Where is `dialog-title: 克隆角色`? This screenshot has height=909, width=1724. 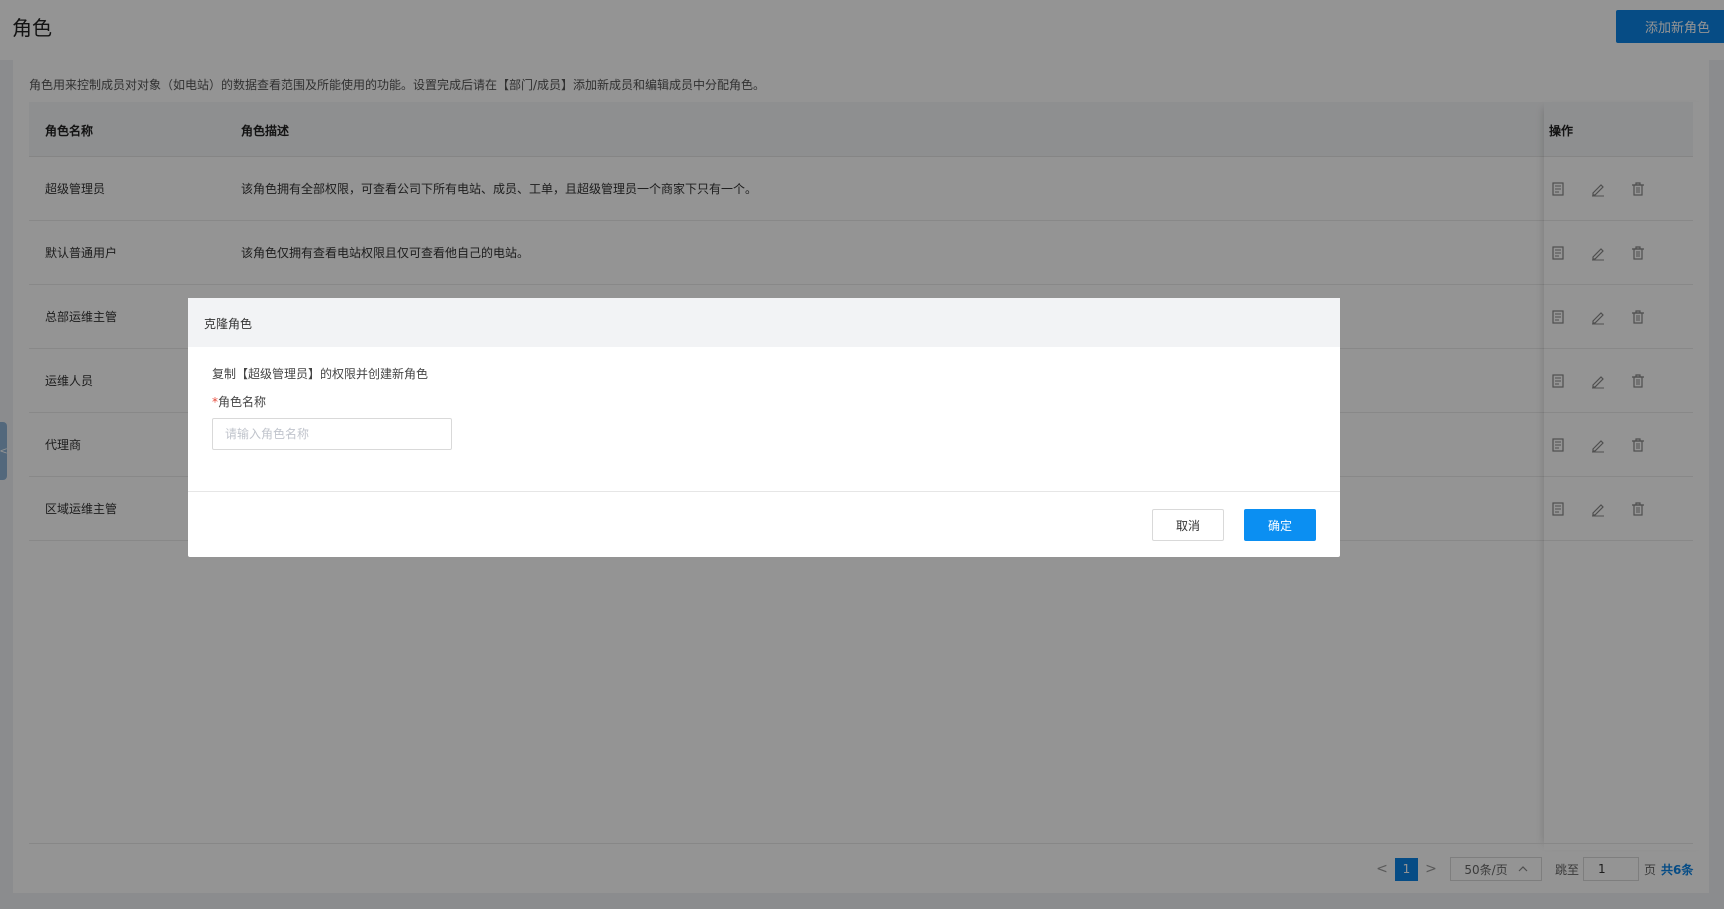
dialog-title: 克隆角色 is located at coordinates (228, 324).